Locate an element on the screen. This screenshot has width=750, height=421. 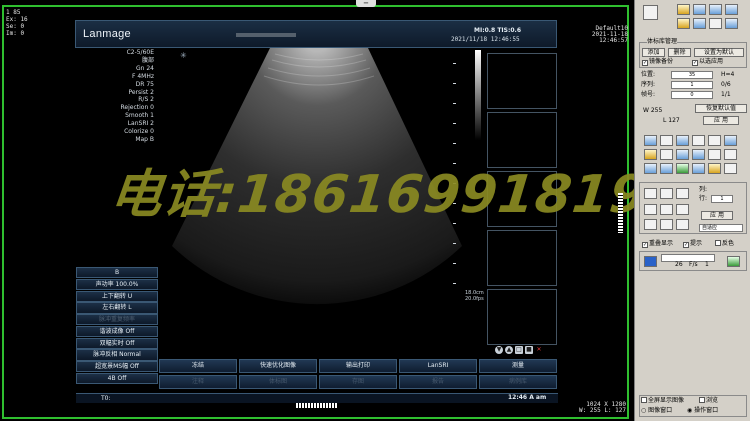
soft-key-button: 存图 is located at coordinates (358, 382).